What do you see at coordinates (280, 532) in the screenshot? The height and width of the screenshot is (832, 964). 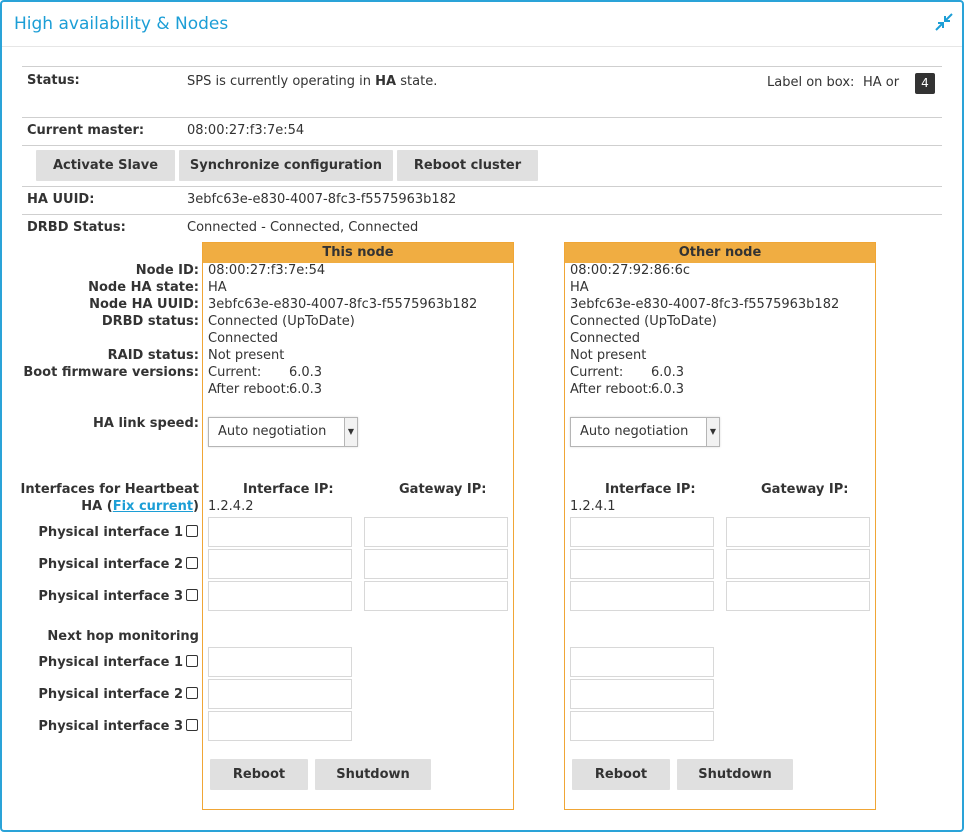 I see `this-node-hb-if1-ip-input` at bounding box center [280, 532].